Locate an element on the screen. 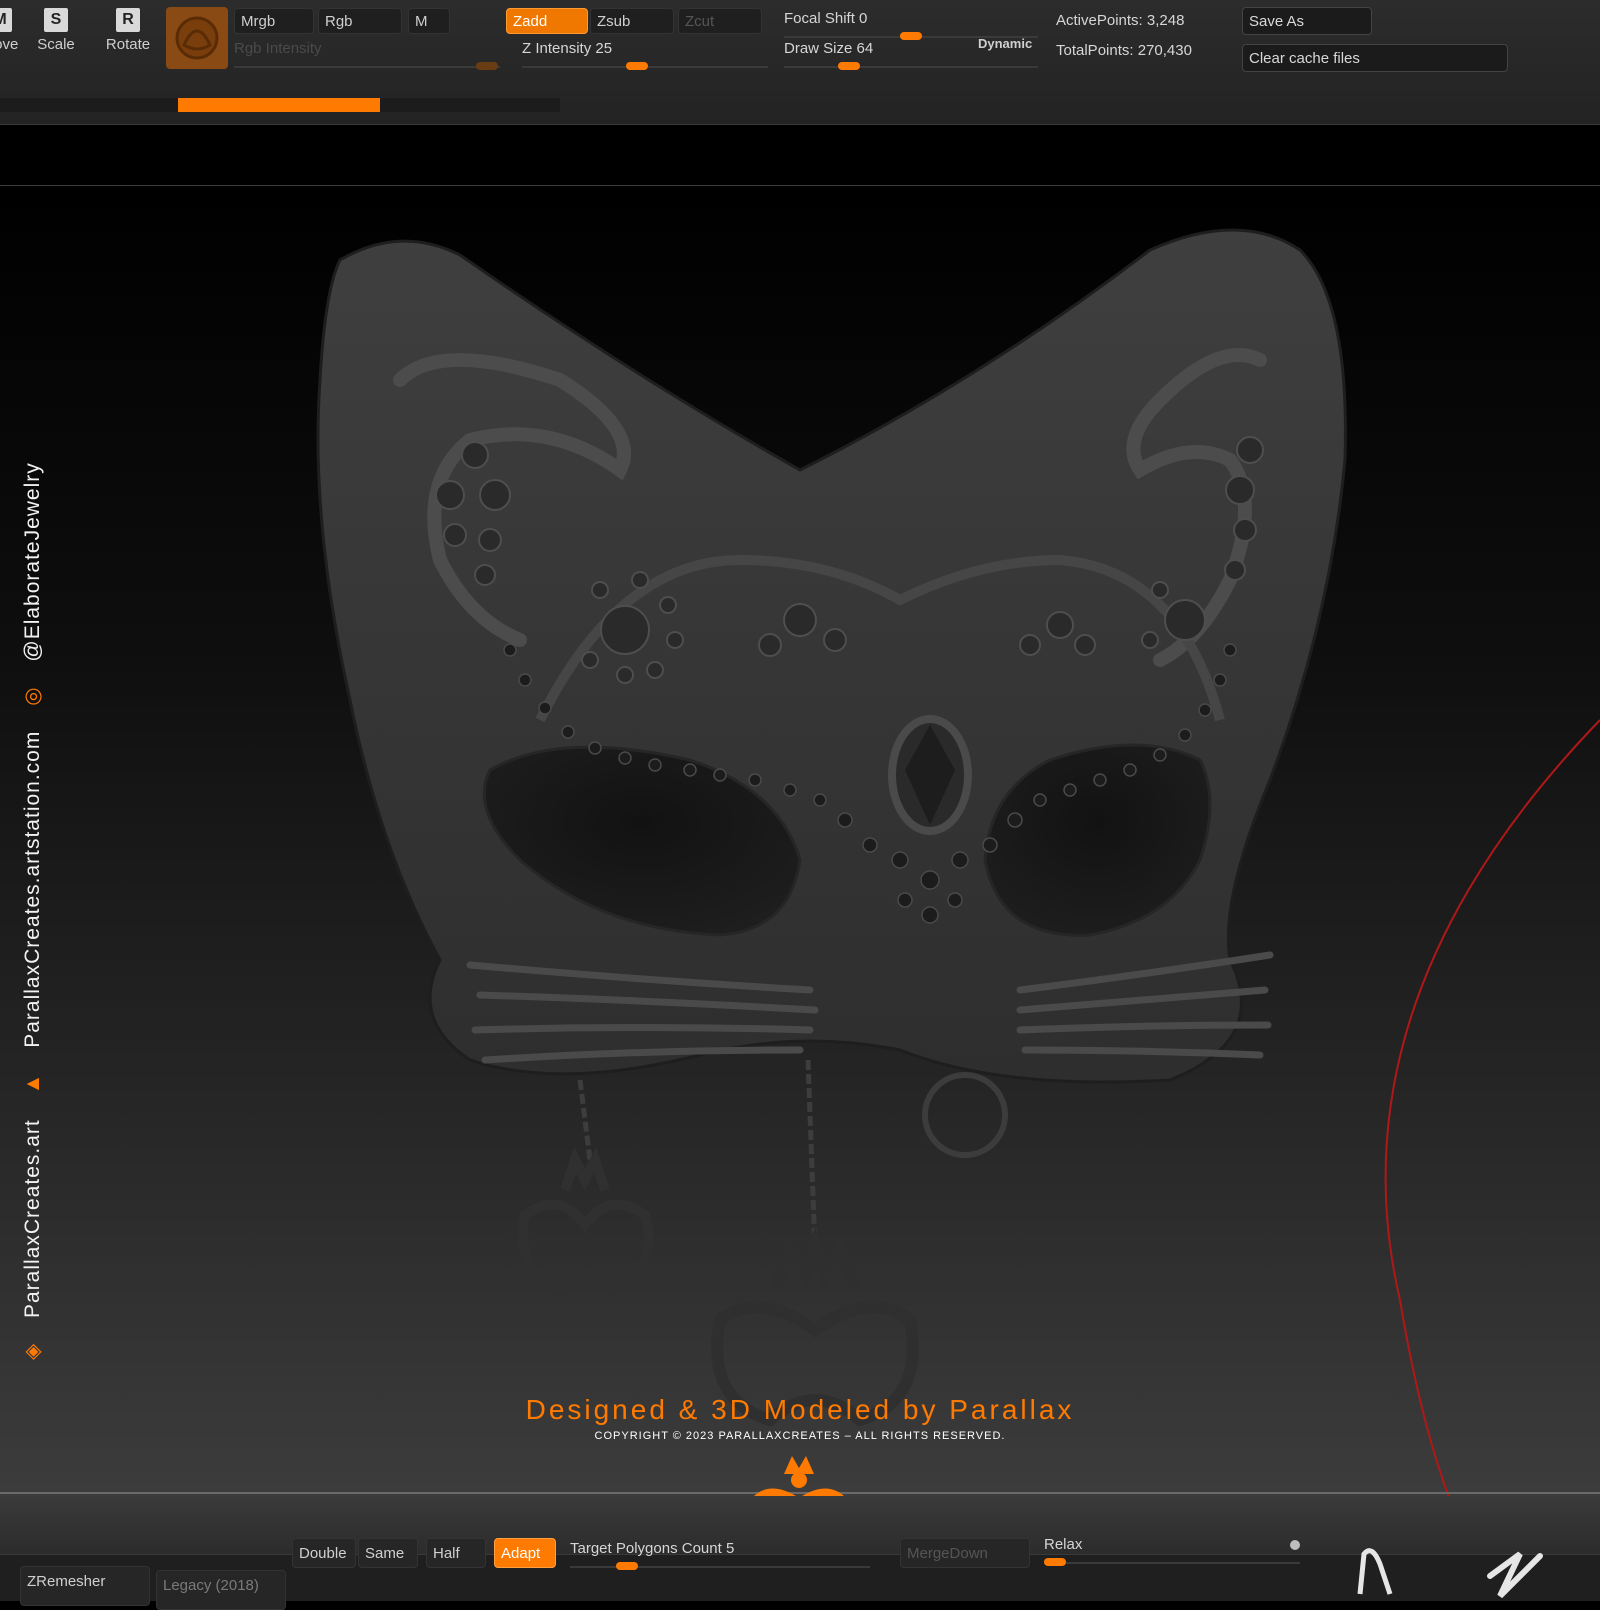 Image resolution: width=1600 pixels, height=1610 pixels. rgb-intensity-slider: Rgb Intensity is located at coordinates (367, 55).